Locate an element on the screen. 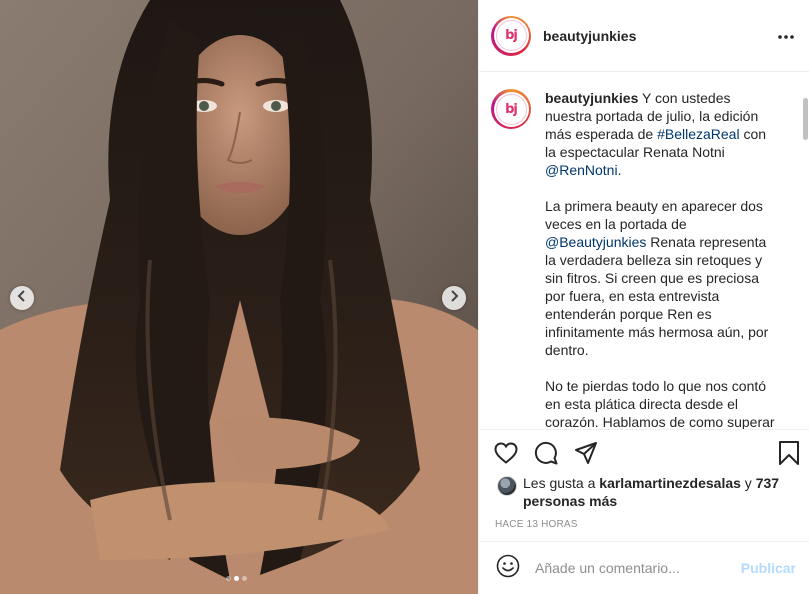 This screenshot has height=594, width=809. chevron-left-icon is located at coordinates (22, 298).